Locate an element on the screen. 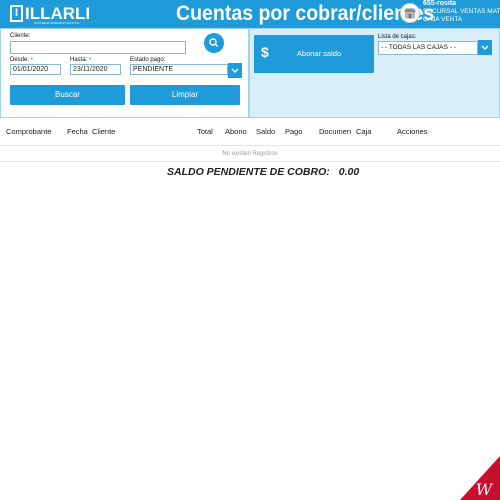 Image resolution: width=500 pixels, height=500 pixels. empty-table-message: No existen Registros is located at coordinates (250, 154).